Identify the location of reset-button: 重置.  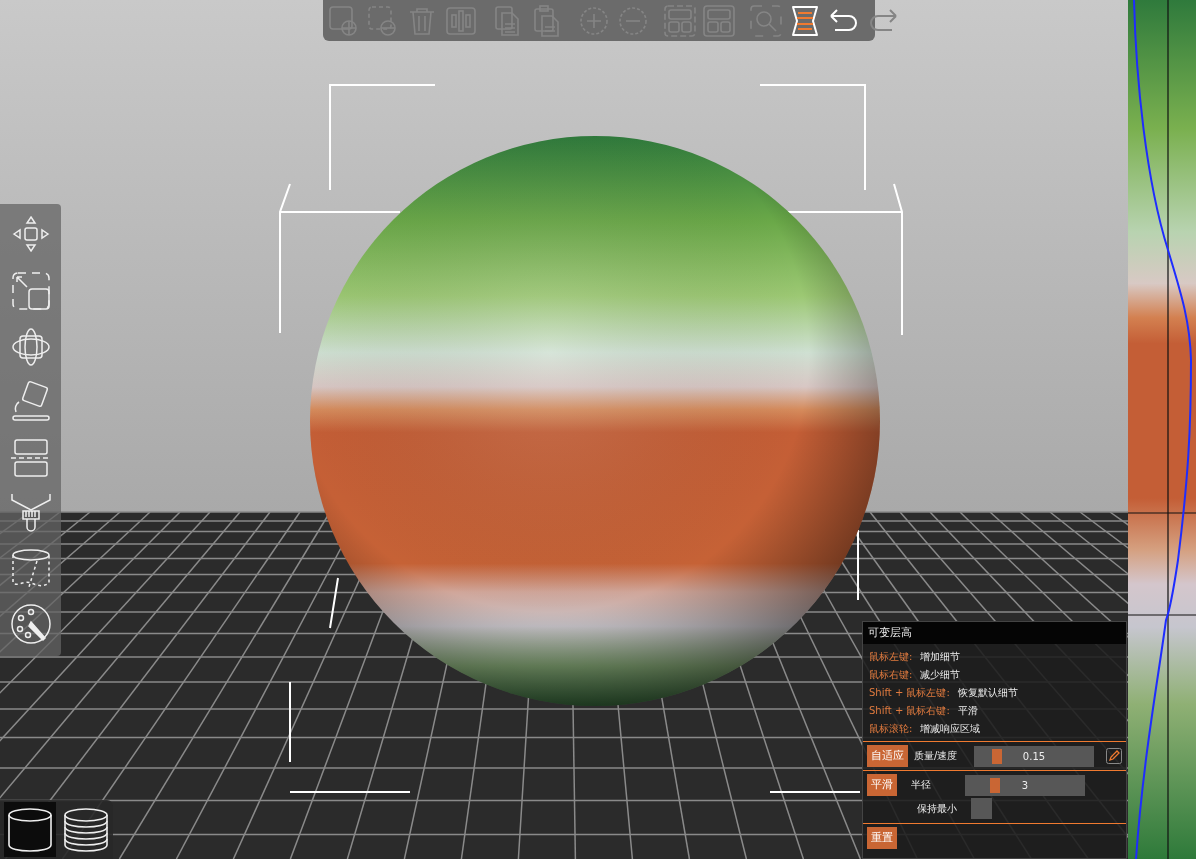
(882, 838).